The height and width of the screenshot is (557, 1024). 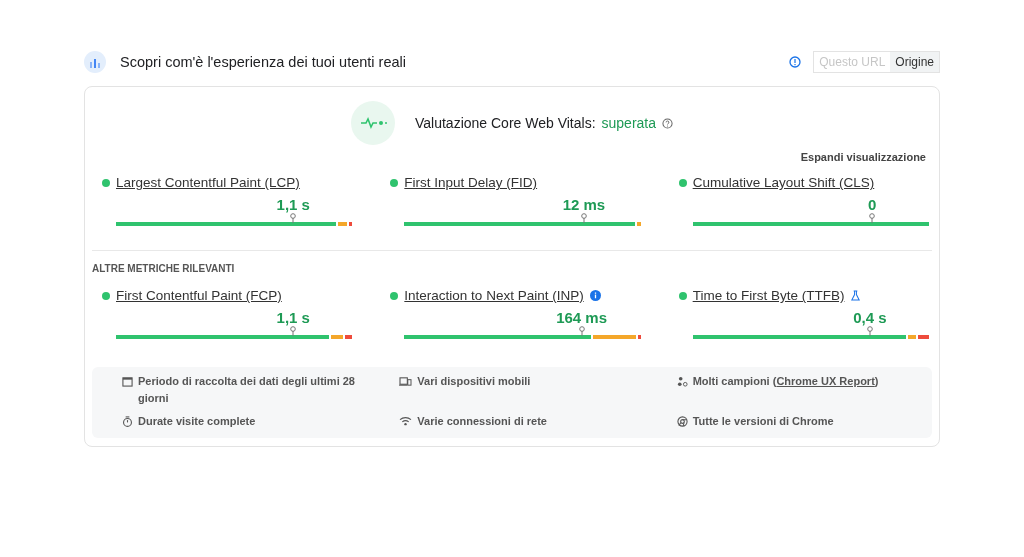 What do you see at coordinates (682, 381) in the screenshot?
I see `dots-icon` at bounding box center [682, 381].